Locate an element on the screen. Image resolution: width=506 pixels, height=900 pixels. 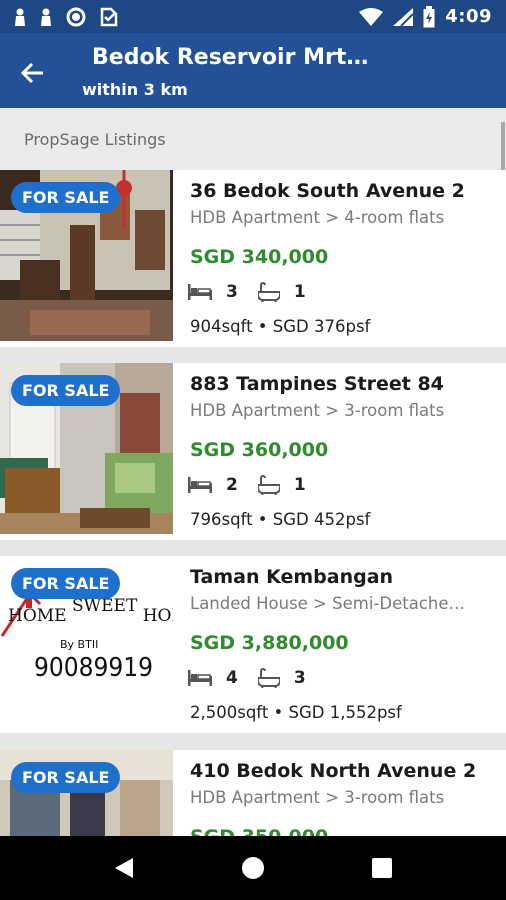
listing-features: 4 3 is located at coordinates (257, 678).